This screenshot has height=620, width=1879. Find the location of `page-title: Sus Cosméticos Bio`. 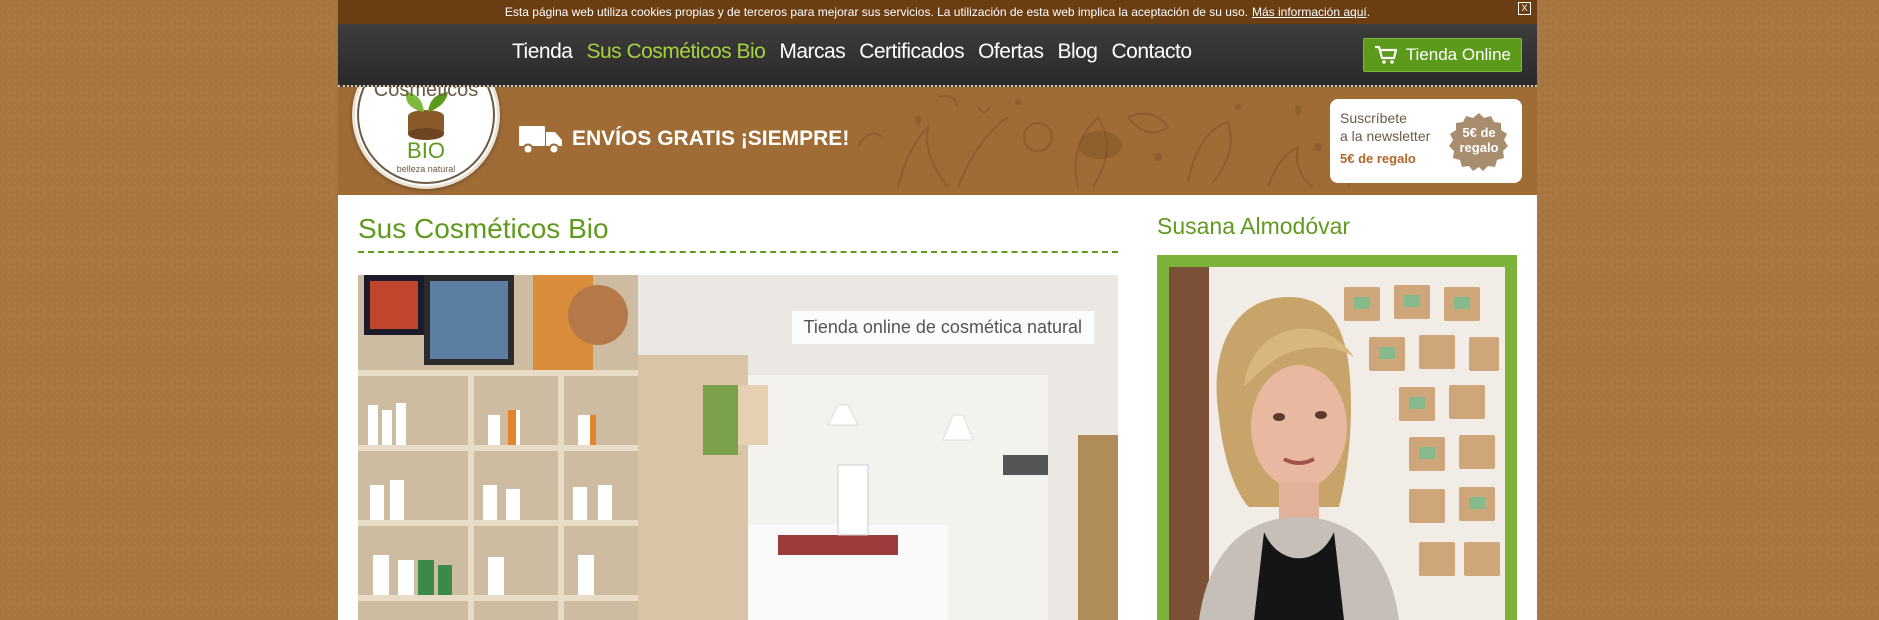

page-title: Sus Cosméticos Bio is located at coordinates (738, 233).